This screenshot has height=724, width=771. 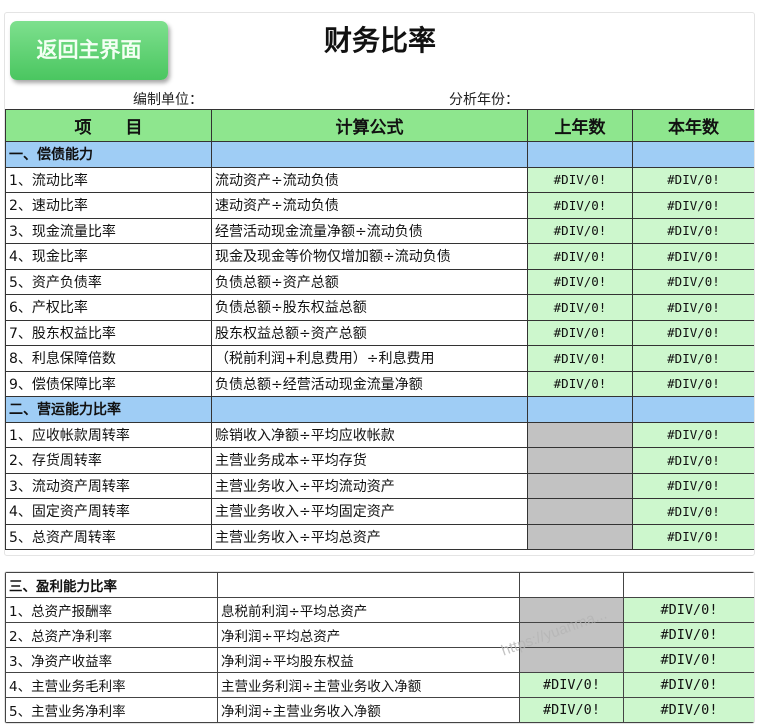 What do you see at coordinates (368, 685) in the screenshot?
I see `formula-cell: 主营业务利润÷主营业务收入净额` at bounding box center [368, 685].